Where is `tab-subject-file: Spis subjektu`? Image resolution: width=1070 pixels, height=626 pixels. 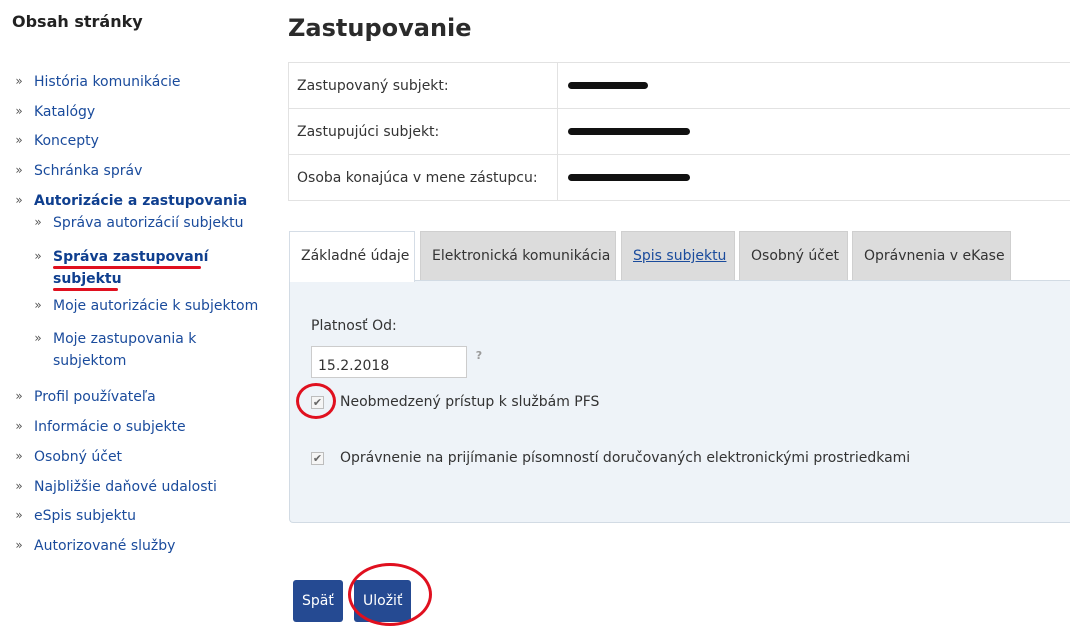 tab-subject-file: Spis subjektu is located at coordinates (678, 256).